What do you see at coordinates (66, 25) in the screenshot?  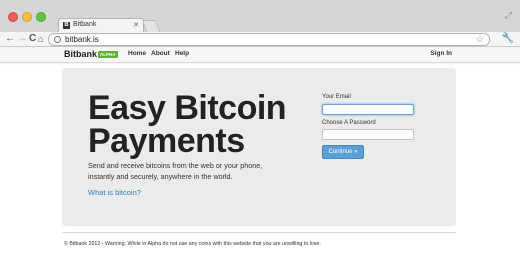 I see `favicon-icon: B` at bounding box center [66, 25].